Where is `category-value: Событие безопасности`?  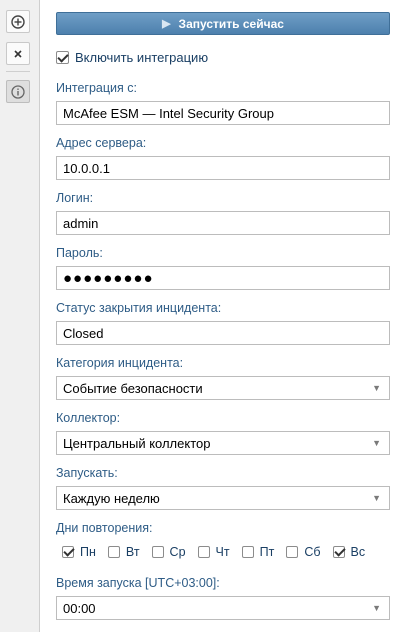
category-value: Событие безопасности is located at coordinates (133, 388).